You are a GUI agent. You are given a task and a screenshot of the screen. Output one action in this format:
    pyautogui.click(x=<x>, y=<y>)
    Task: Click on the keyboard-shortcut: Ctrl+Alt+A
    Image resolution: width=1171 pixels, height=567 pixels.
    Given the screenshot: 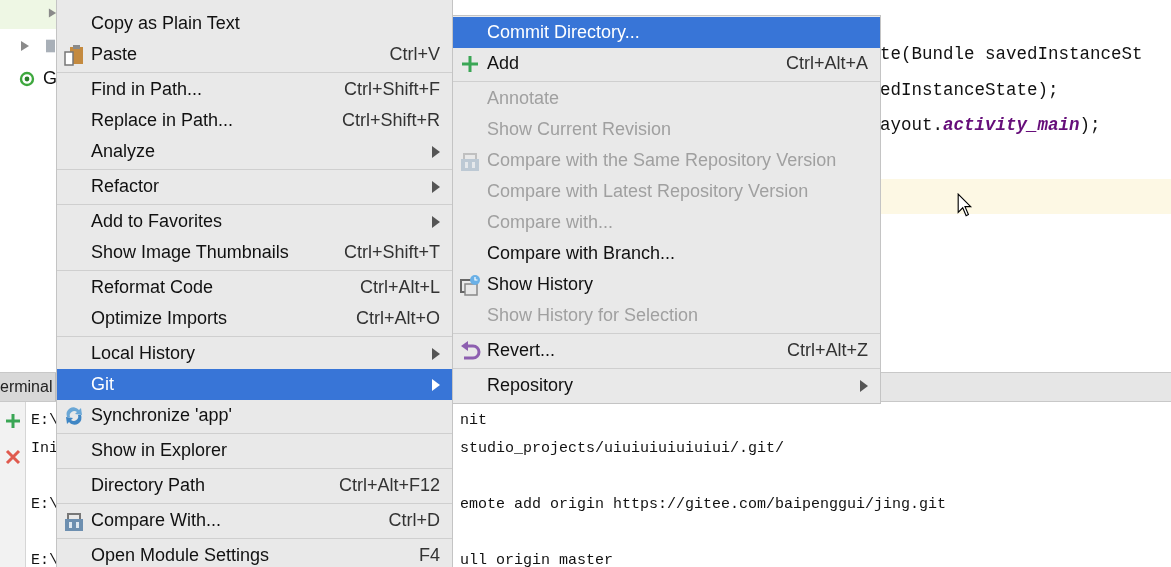 What is the action you would take?
    pyautogui.click(x=826, y=63)
    